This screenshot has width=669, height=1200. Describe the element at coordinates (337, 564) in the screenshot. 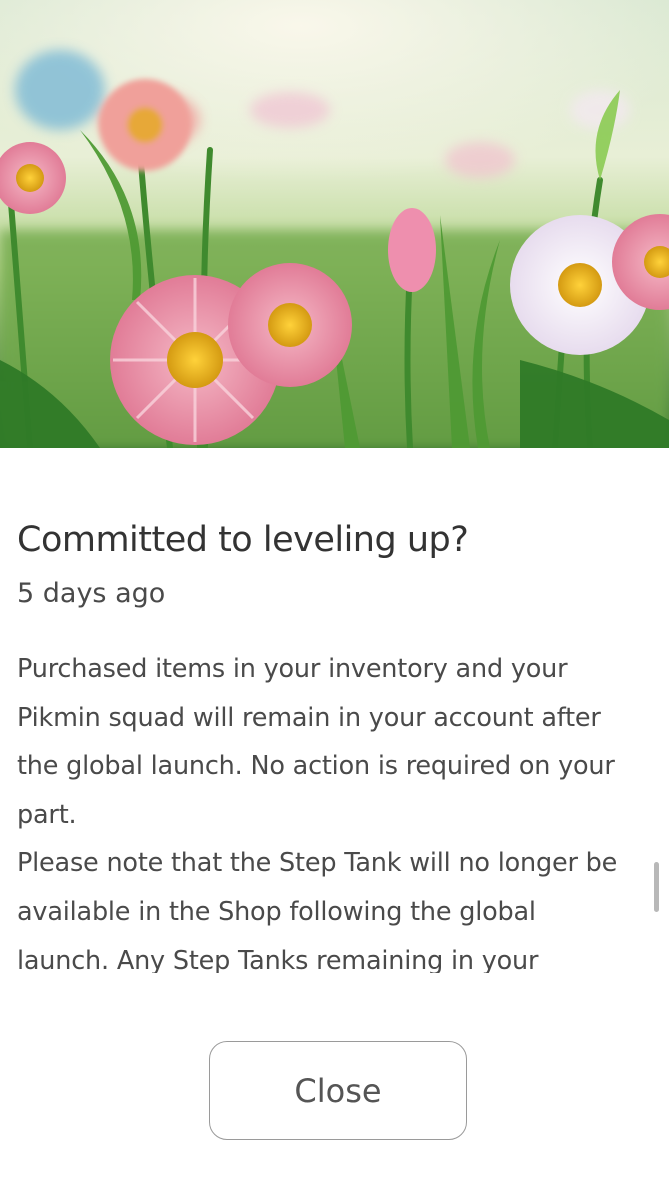

I see `announcement-header: Committed to leveling up? 5 days ago` at that location.